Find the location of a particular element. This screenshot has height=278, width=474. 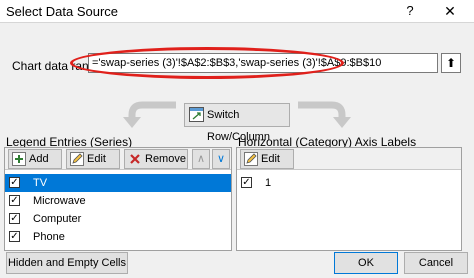

hidden-empty-cells-button: Hidden and Empty Cells is located at coordinates (67, 263).